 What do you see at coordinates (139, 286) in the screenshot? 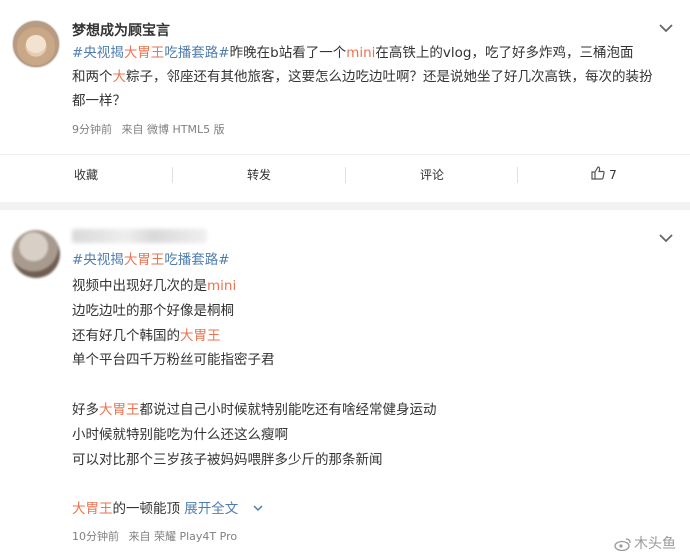
I see `text-segment: 视频中出现好几次的是` at bounding box center [139, 286].